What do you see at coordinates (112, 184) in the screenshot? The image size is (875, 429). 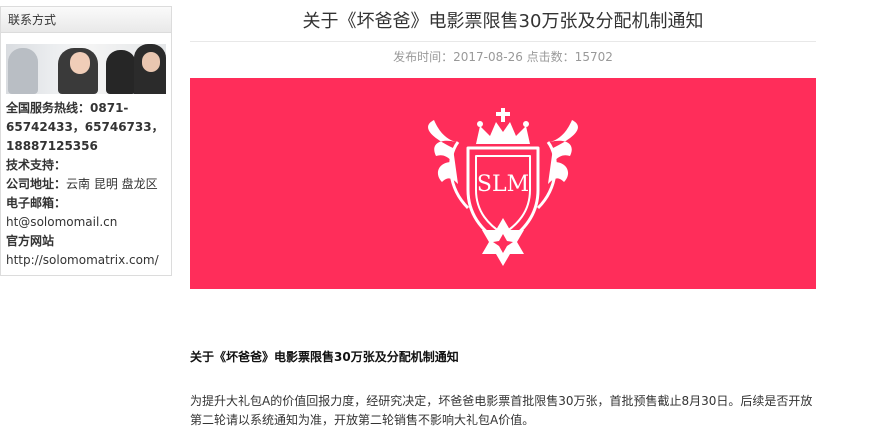 I see `address-value: 云南 昆明 盘龙区` at bounding box center [112, 184].